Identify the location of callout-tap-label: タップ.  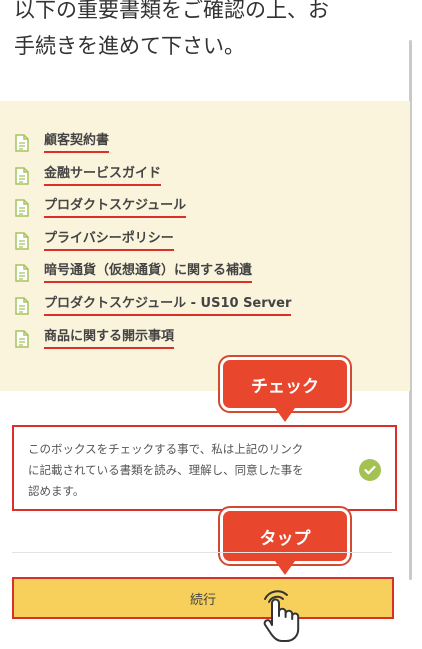
(285, 538).